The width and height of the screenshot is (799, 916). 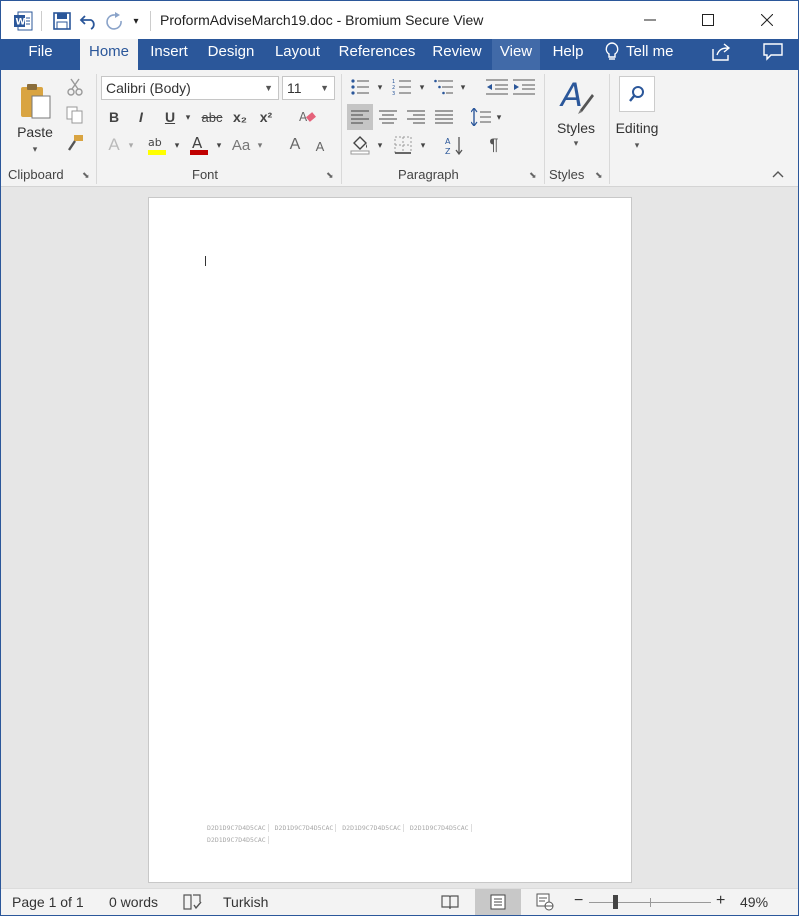 I want to click on close-icon, so click(x=767, y=20).